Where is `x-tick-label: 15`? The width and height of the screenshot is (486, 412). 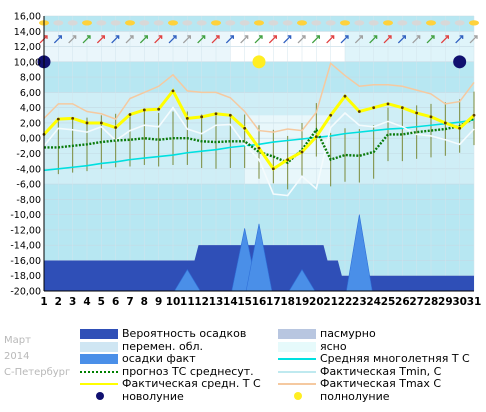
x-tick-label: 15 is located at coordinates (244, 302).